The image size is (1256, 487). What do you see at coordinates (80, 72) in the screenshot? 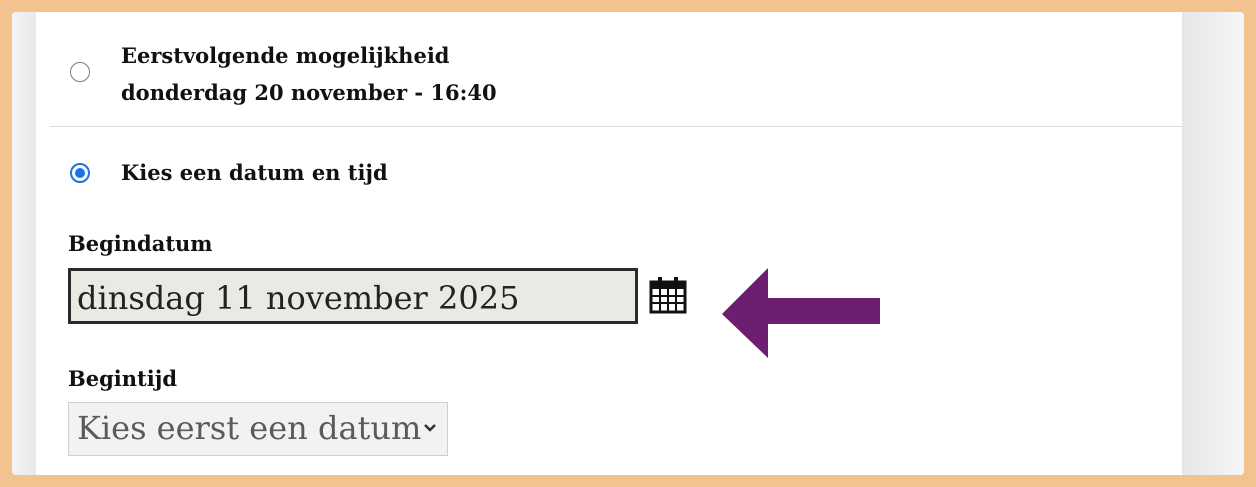
I see `first-available-radio` at bounding box center [80, 72].